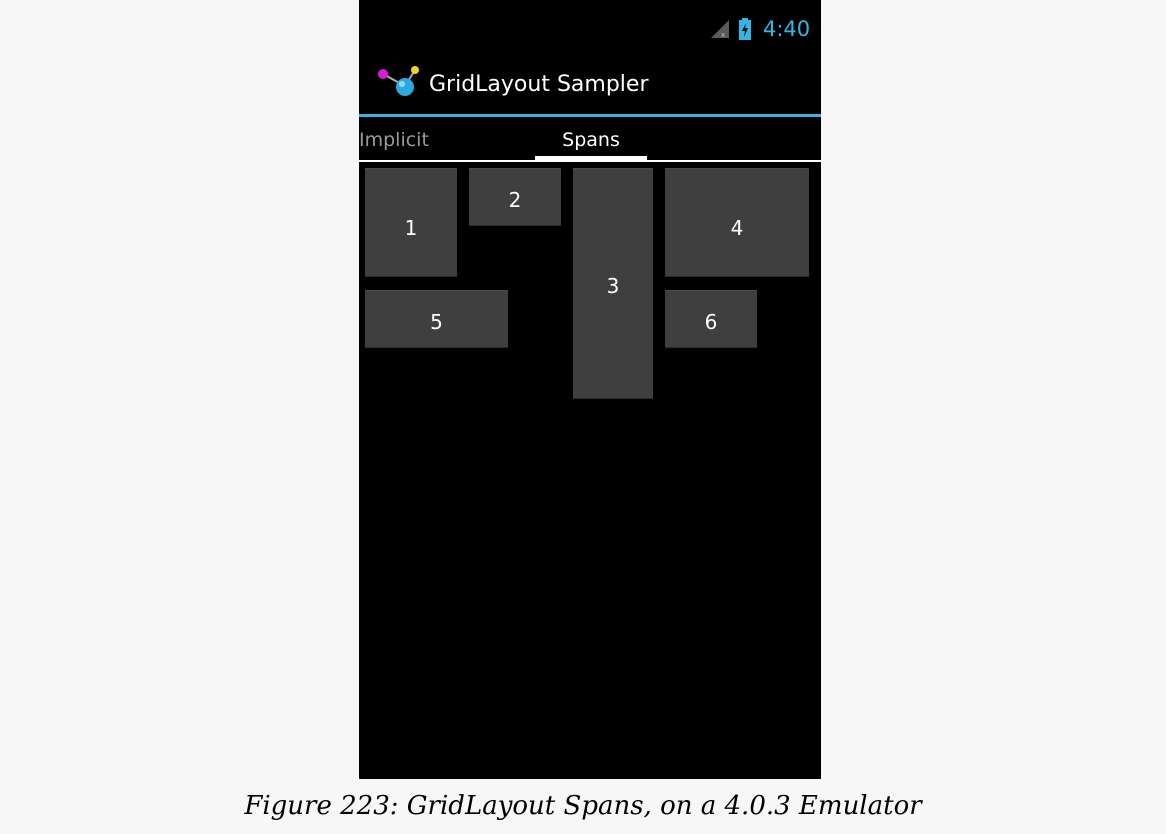  What do you see at coordinates (745, 29) in the screenshot?
I see `battery-charging-icon` at bounding box center [745, 29].